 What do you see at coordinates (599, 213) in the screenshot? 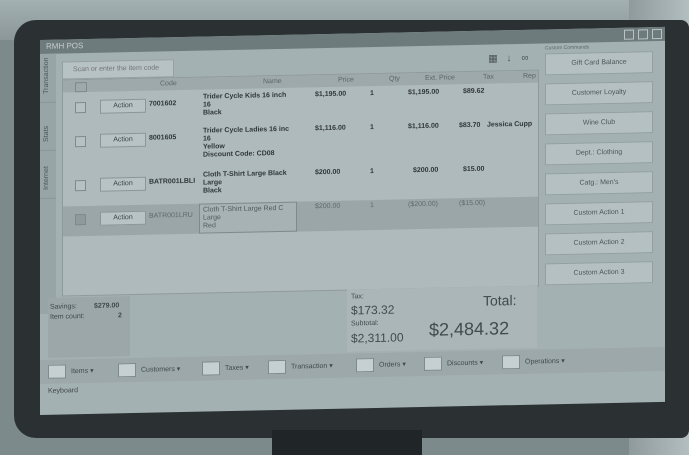
I see `custom-action-1-button: Custom Action 1` at bounding box center [599, 213].